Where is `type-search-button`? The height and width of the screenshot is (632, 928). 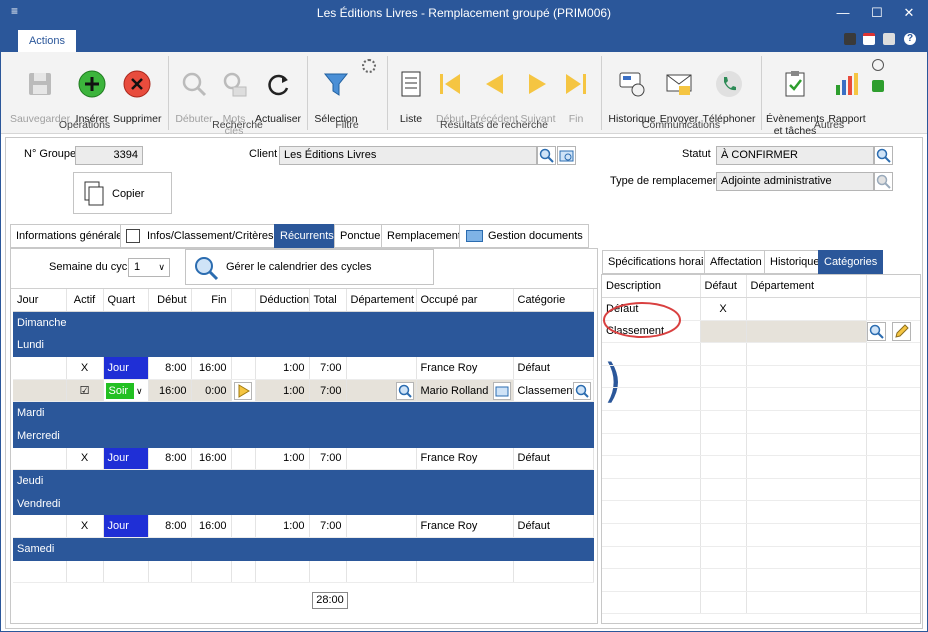 type-search-button is located at coordinates (883, 181).